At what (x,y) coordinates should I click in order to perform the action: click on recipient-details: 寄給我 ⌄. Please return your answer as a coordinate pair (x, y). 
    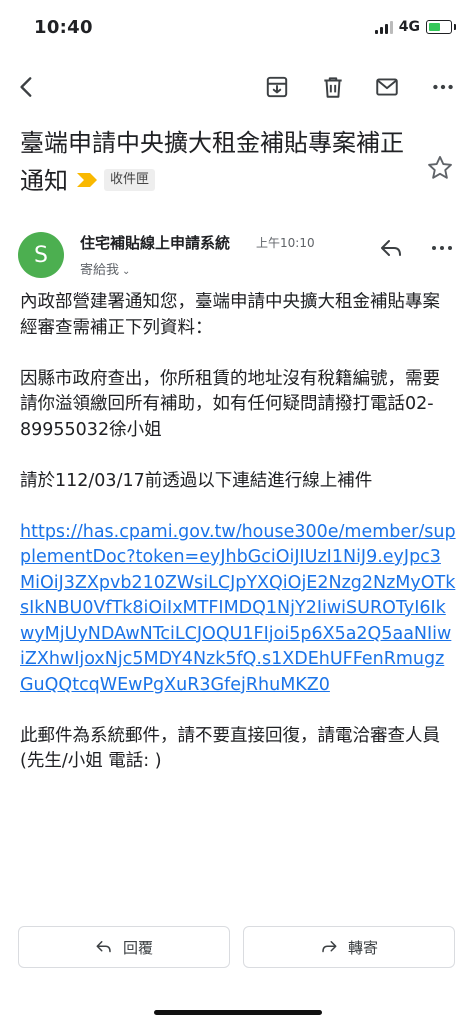
    Looking at the image, I should click on (105, 268).